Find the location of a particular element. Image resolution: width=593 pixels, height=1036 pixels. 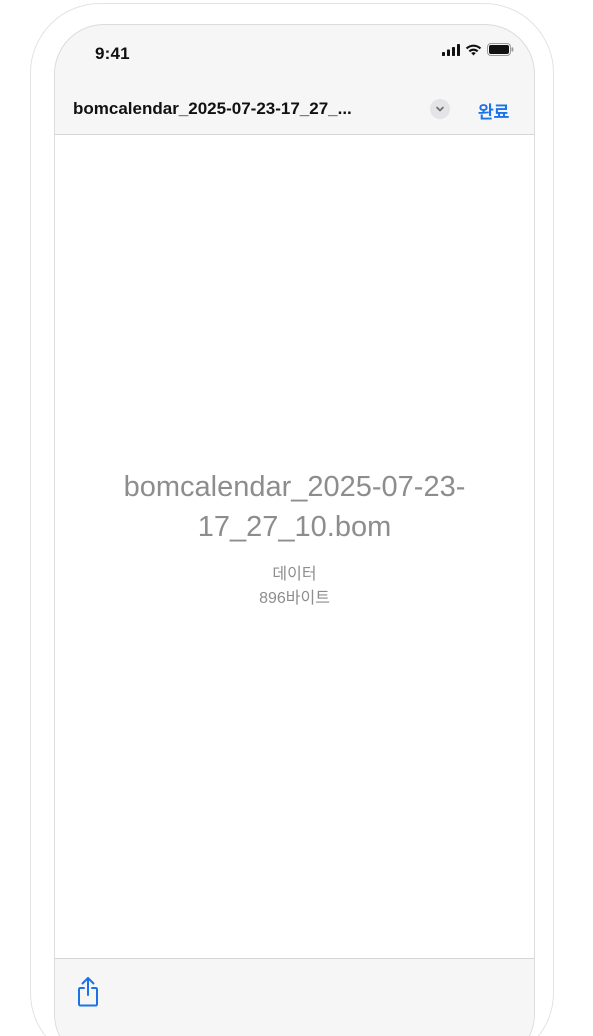

file-size: 896바이트 is located at coordinates (294, 598).